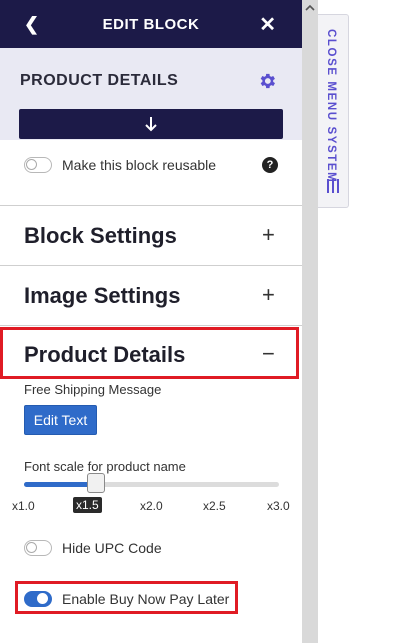 The height and width of the screenshot is (643, 408). What do you see at coordinates (270, 165) in the screenshot?
I see `help-icon: ?` at bounding box center [270, 165].